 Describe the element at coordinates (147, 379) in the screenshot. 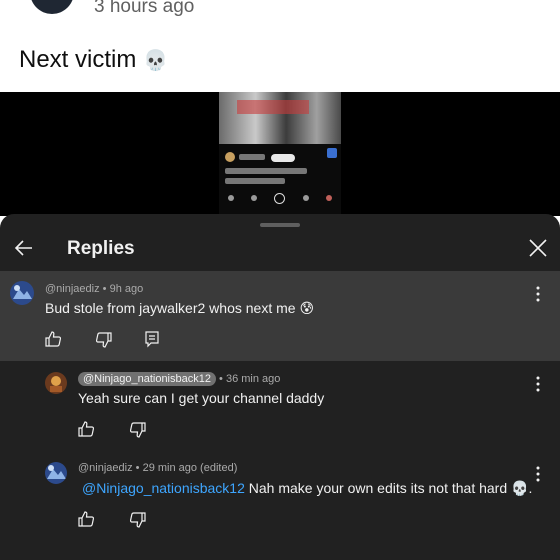

I see `comment-author-chip: @Ninjago_nationisback12` at that location.